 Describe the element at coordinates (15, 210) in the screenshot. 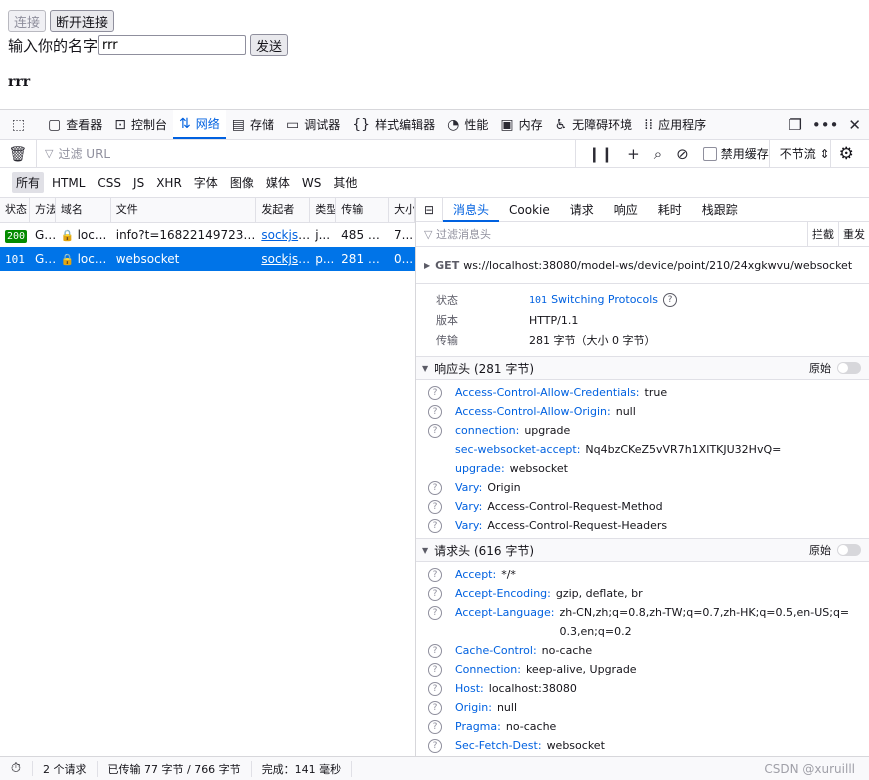

I see `column-header-status: 状态` at that location.